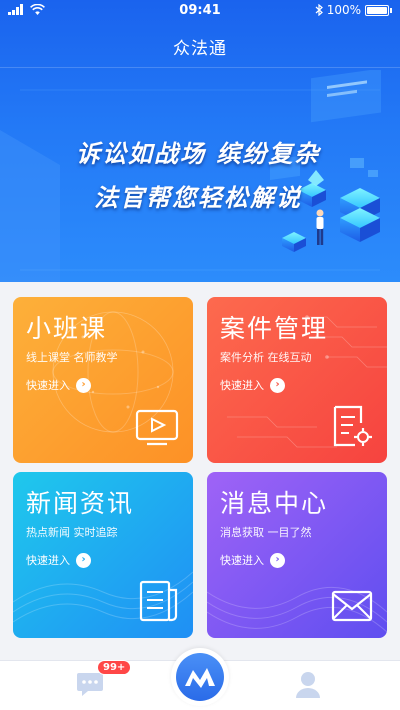 This screenshot has height=710, width=400. I want to click on card-subtitle: 热点新闻 实时追踪, so click(72, 532).